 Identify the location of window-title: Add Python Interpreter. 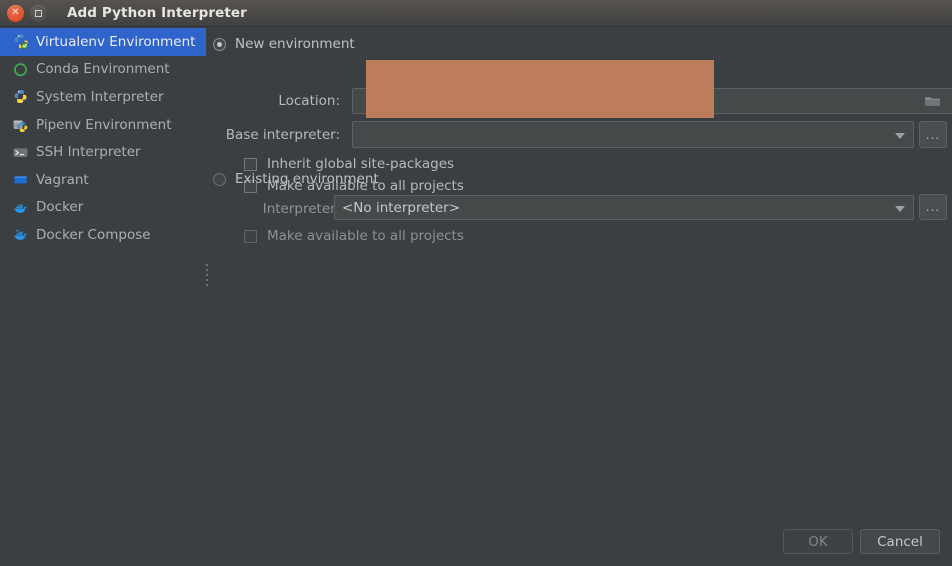
(157, 13).